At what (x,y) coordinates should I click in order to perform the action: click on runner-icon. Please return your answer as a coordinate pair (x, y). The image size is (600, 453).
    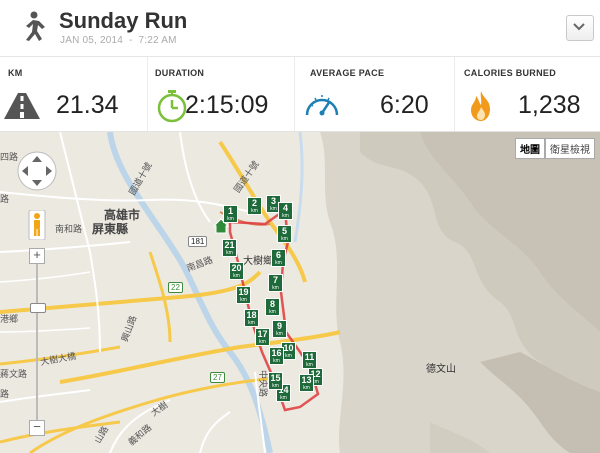
    Looking at the image, I should click on (35, 26).